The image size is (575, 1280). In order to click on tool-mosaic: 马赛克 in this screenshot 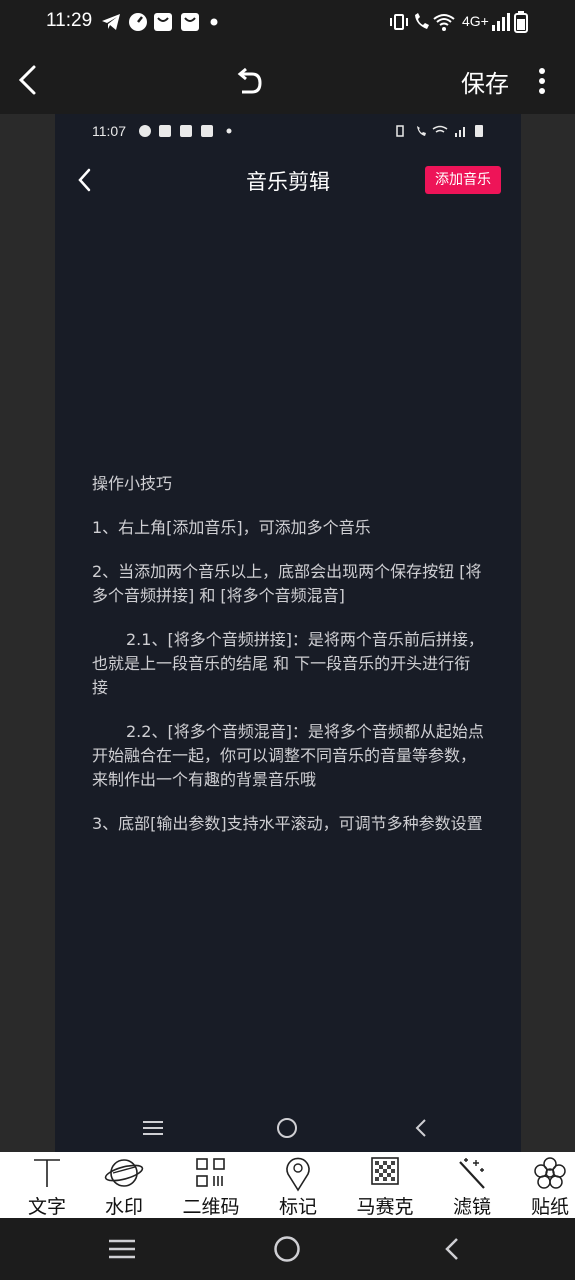, I will do `click(385, 1185)`.